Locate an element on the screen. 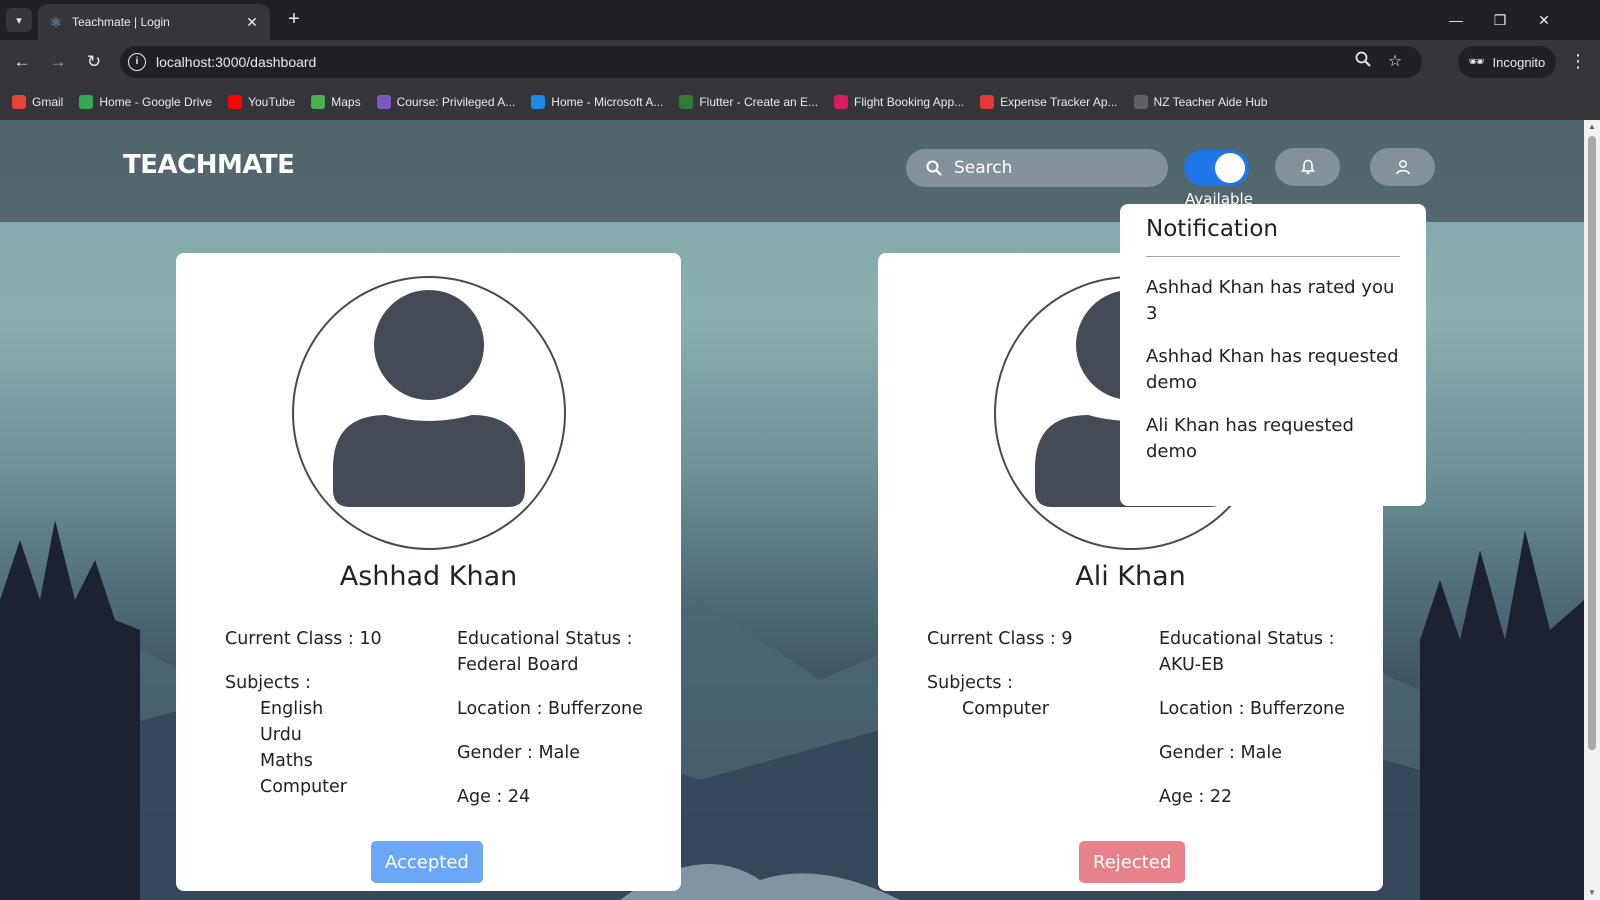  bookmark-label: Gmail is located at coordinates (48, 102).